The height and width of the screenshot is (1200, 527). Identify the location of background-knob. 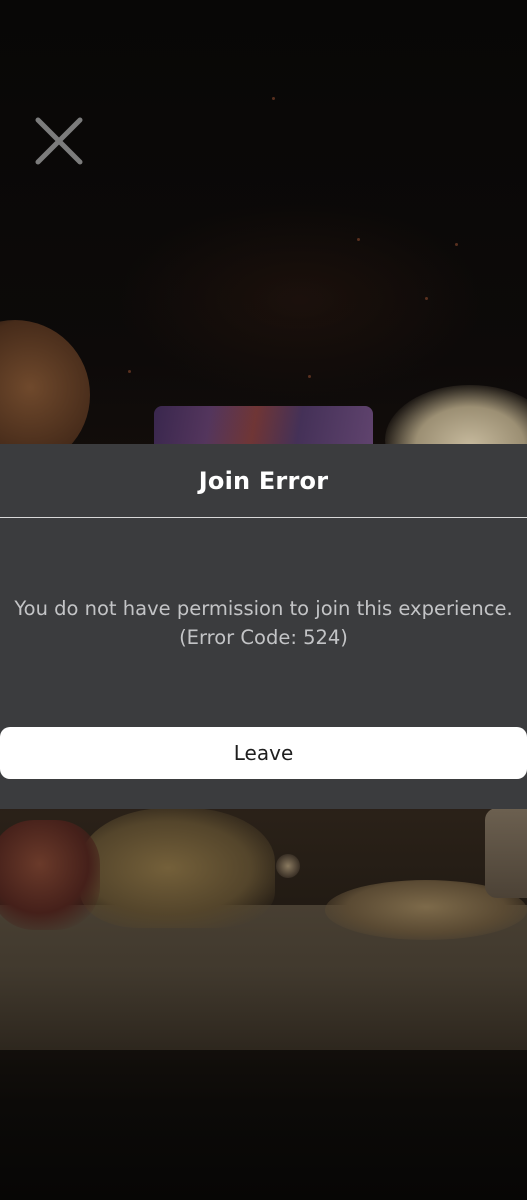
(288, 866).